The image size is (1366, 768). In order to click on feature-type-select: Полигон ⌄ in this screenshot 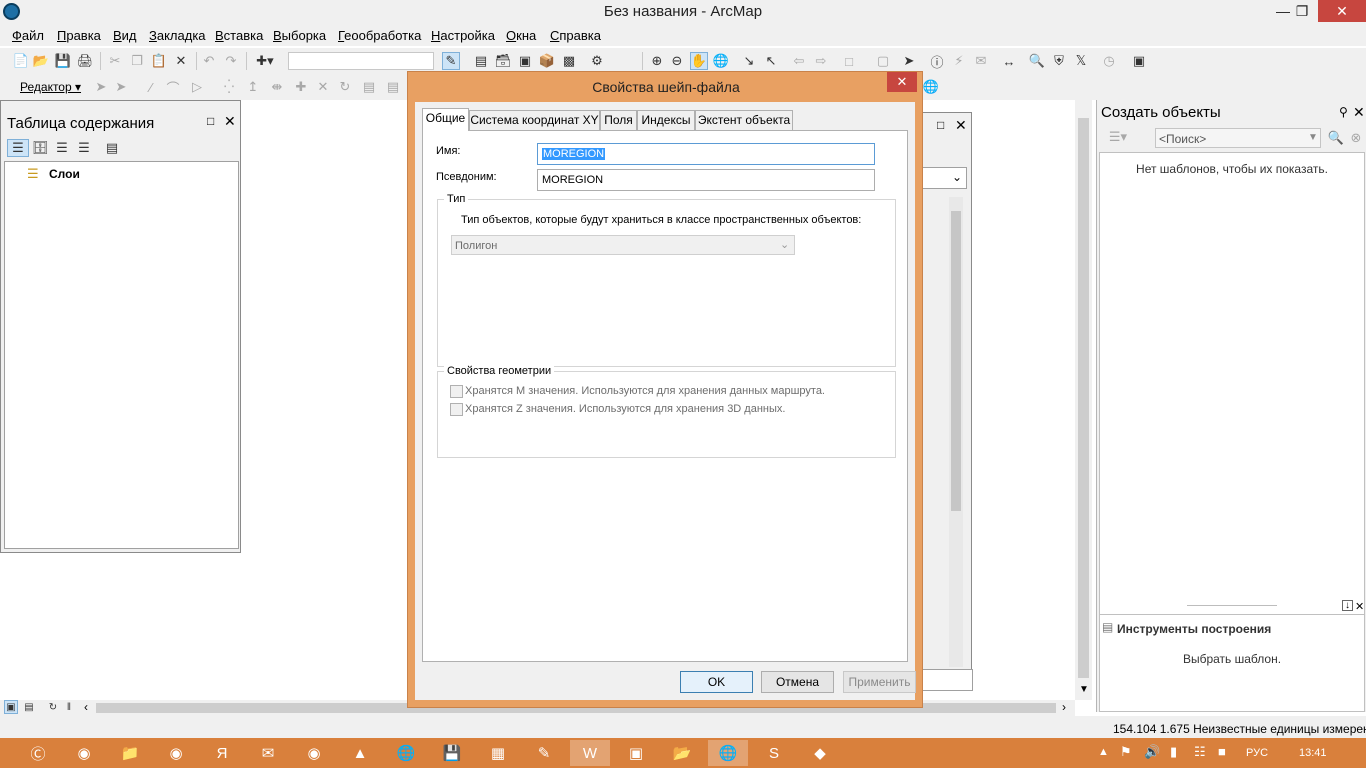, I will do `click(623, 245)`.